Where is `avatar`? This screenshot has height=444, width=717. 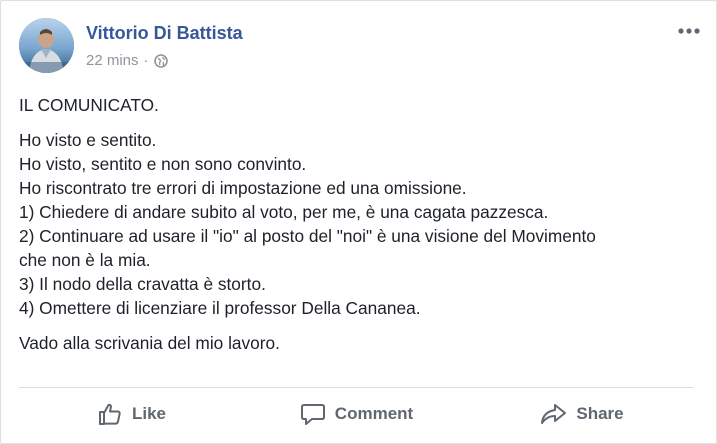
avatar is located at coordinates (46, 45).